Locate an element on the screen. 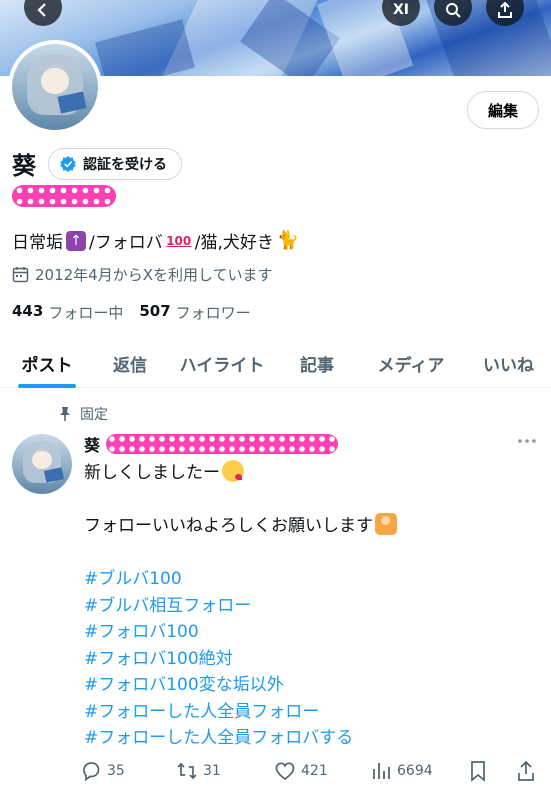 This screenshot has height=800, width=551. tab-posts: ポスト is located at coordinates (47, 363).